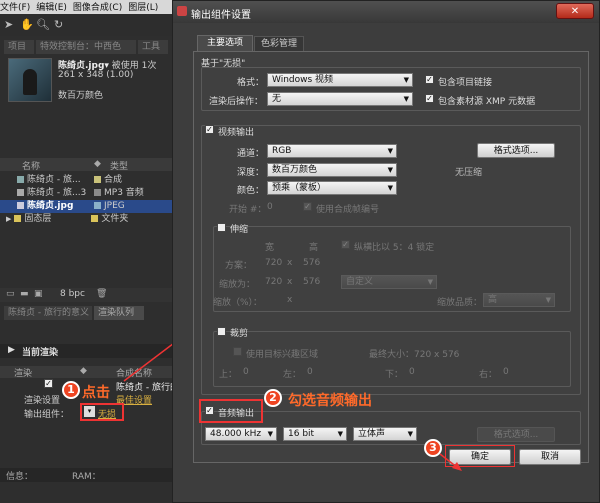  Describe the element at coordinates (246, 372) in the screenshot. I see `top-value: 0` at that location.